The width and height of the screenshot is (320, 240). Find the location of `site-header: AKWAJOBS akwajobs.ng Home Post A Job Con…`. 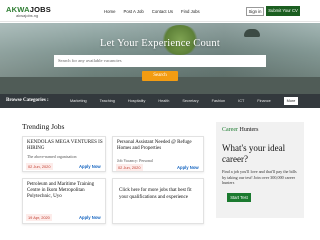

site-header: AKWAJOBS akwajobs.ng Home Post A Job Con… is located at coordinates (160, 11).